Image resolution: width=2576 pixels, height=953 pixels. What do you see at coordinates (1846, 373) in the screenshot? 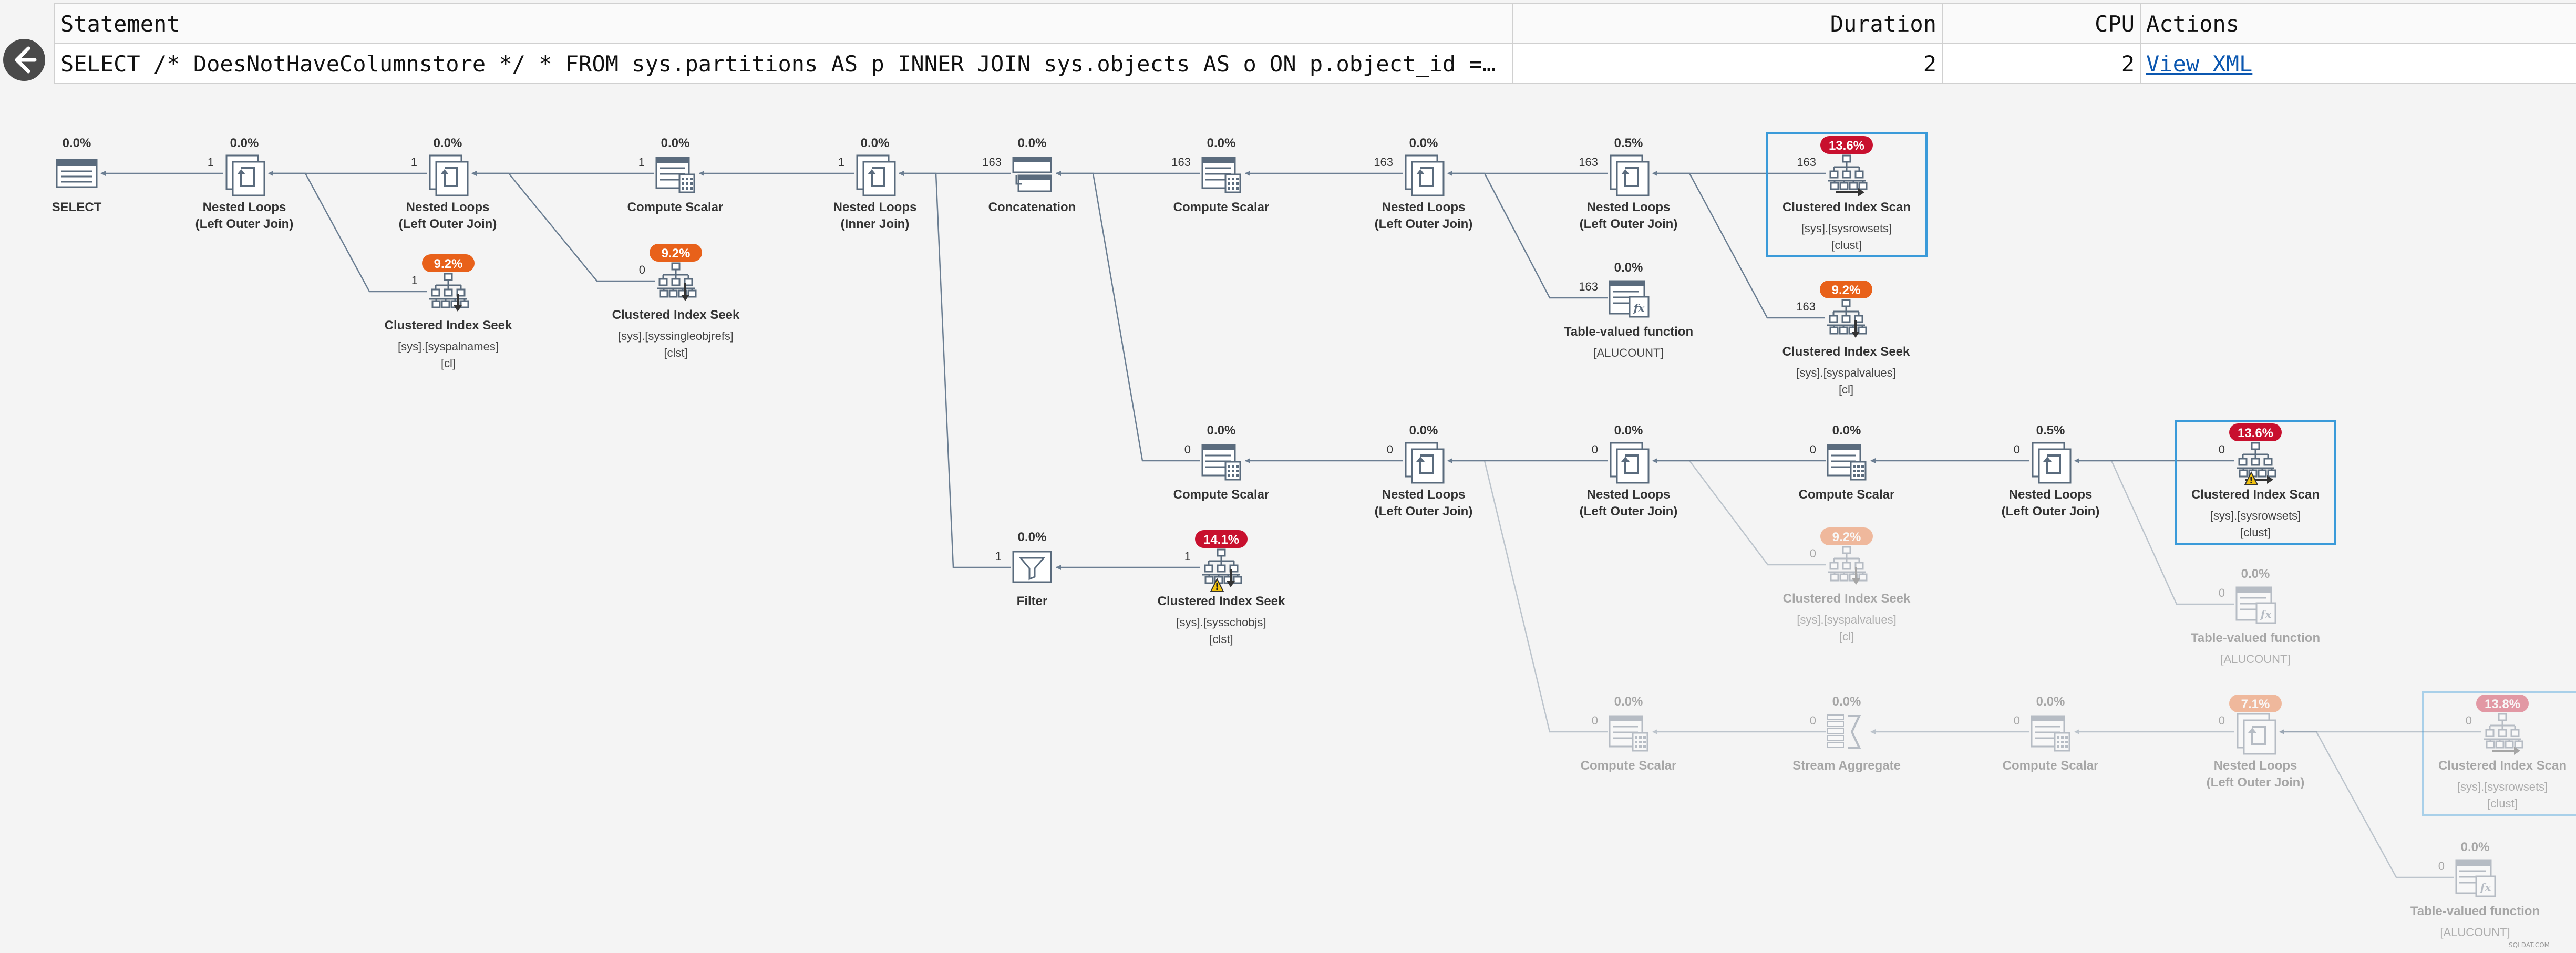
I see `operator-detail: [sys].[syspalvalues]` at bounding box center [1846, 373].